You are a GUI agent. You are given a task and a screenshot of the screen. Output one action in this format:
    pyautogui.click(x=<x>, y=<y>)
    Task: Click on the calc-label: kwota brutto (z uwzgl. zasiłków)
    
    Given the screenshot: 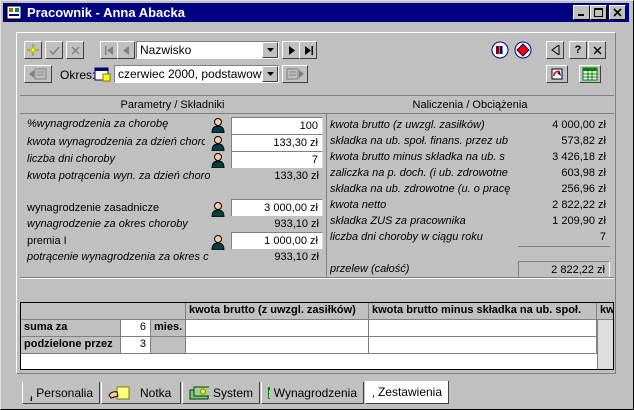 What is the action you would take?
    pyautogui.click(x=407, y=125)
    